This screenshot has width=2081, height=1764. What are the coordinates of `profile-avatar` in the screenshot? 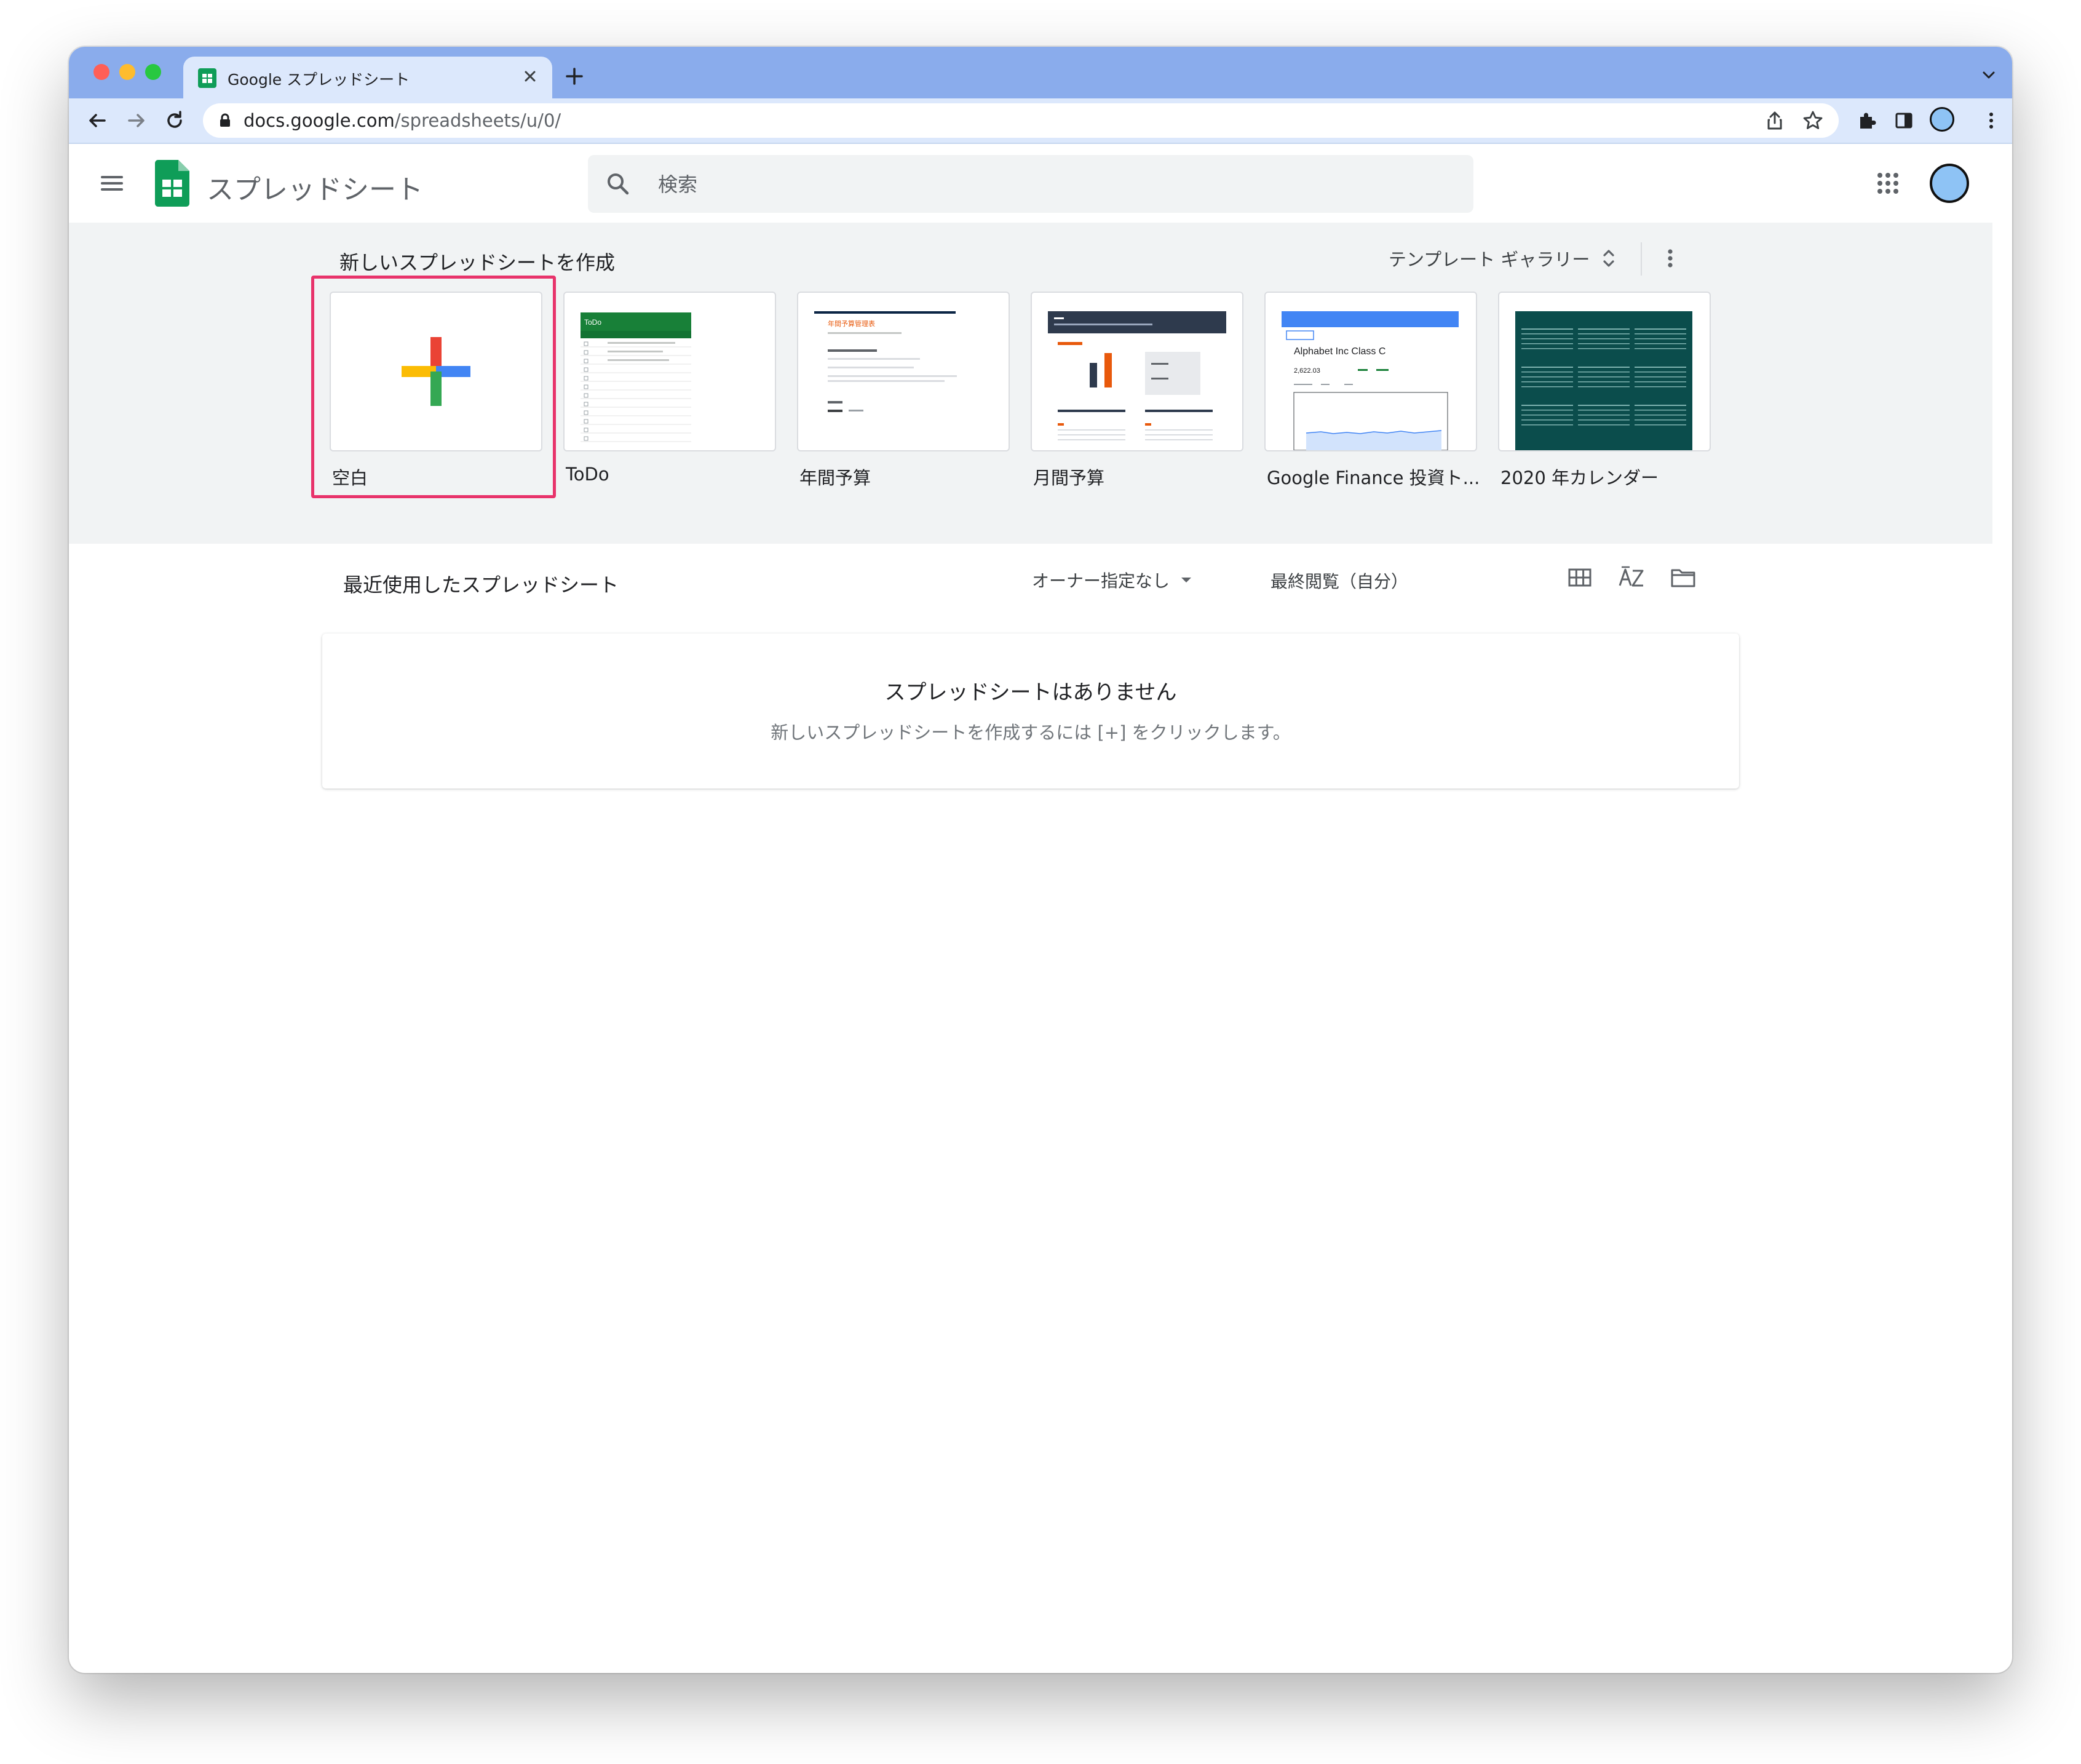 It's located at (1942, 119).